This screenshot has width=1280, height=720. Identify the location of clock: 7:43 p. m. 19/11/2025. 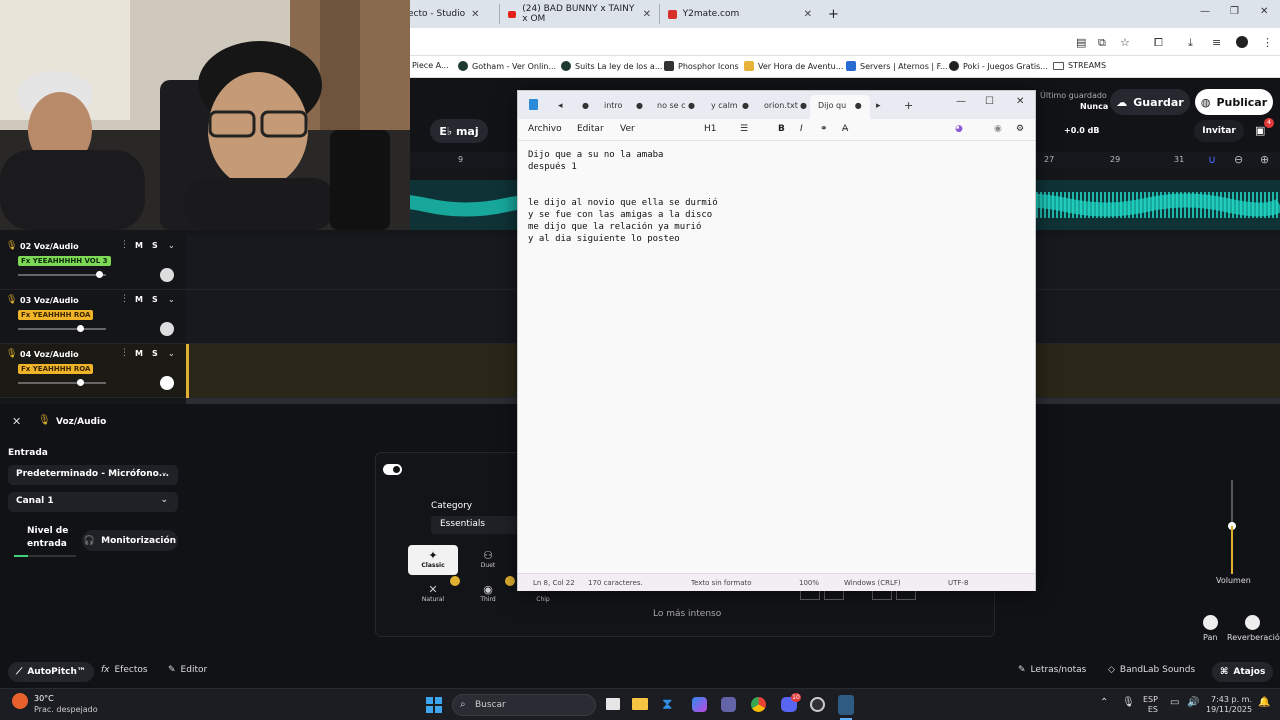
(1229, 705).